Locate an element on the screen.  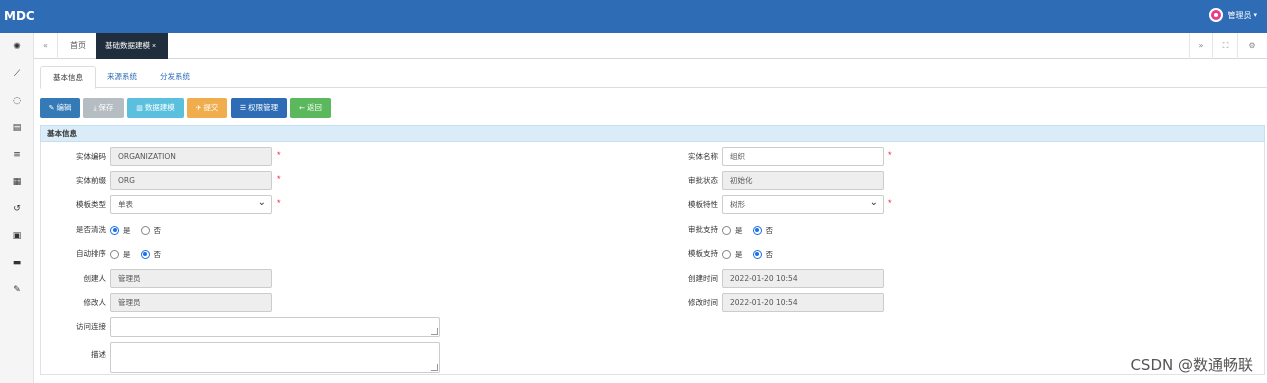
permission-label: 权限管理 is located at coordinates (263, 107).